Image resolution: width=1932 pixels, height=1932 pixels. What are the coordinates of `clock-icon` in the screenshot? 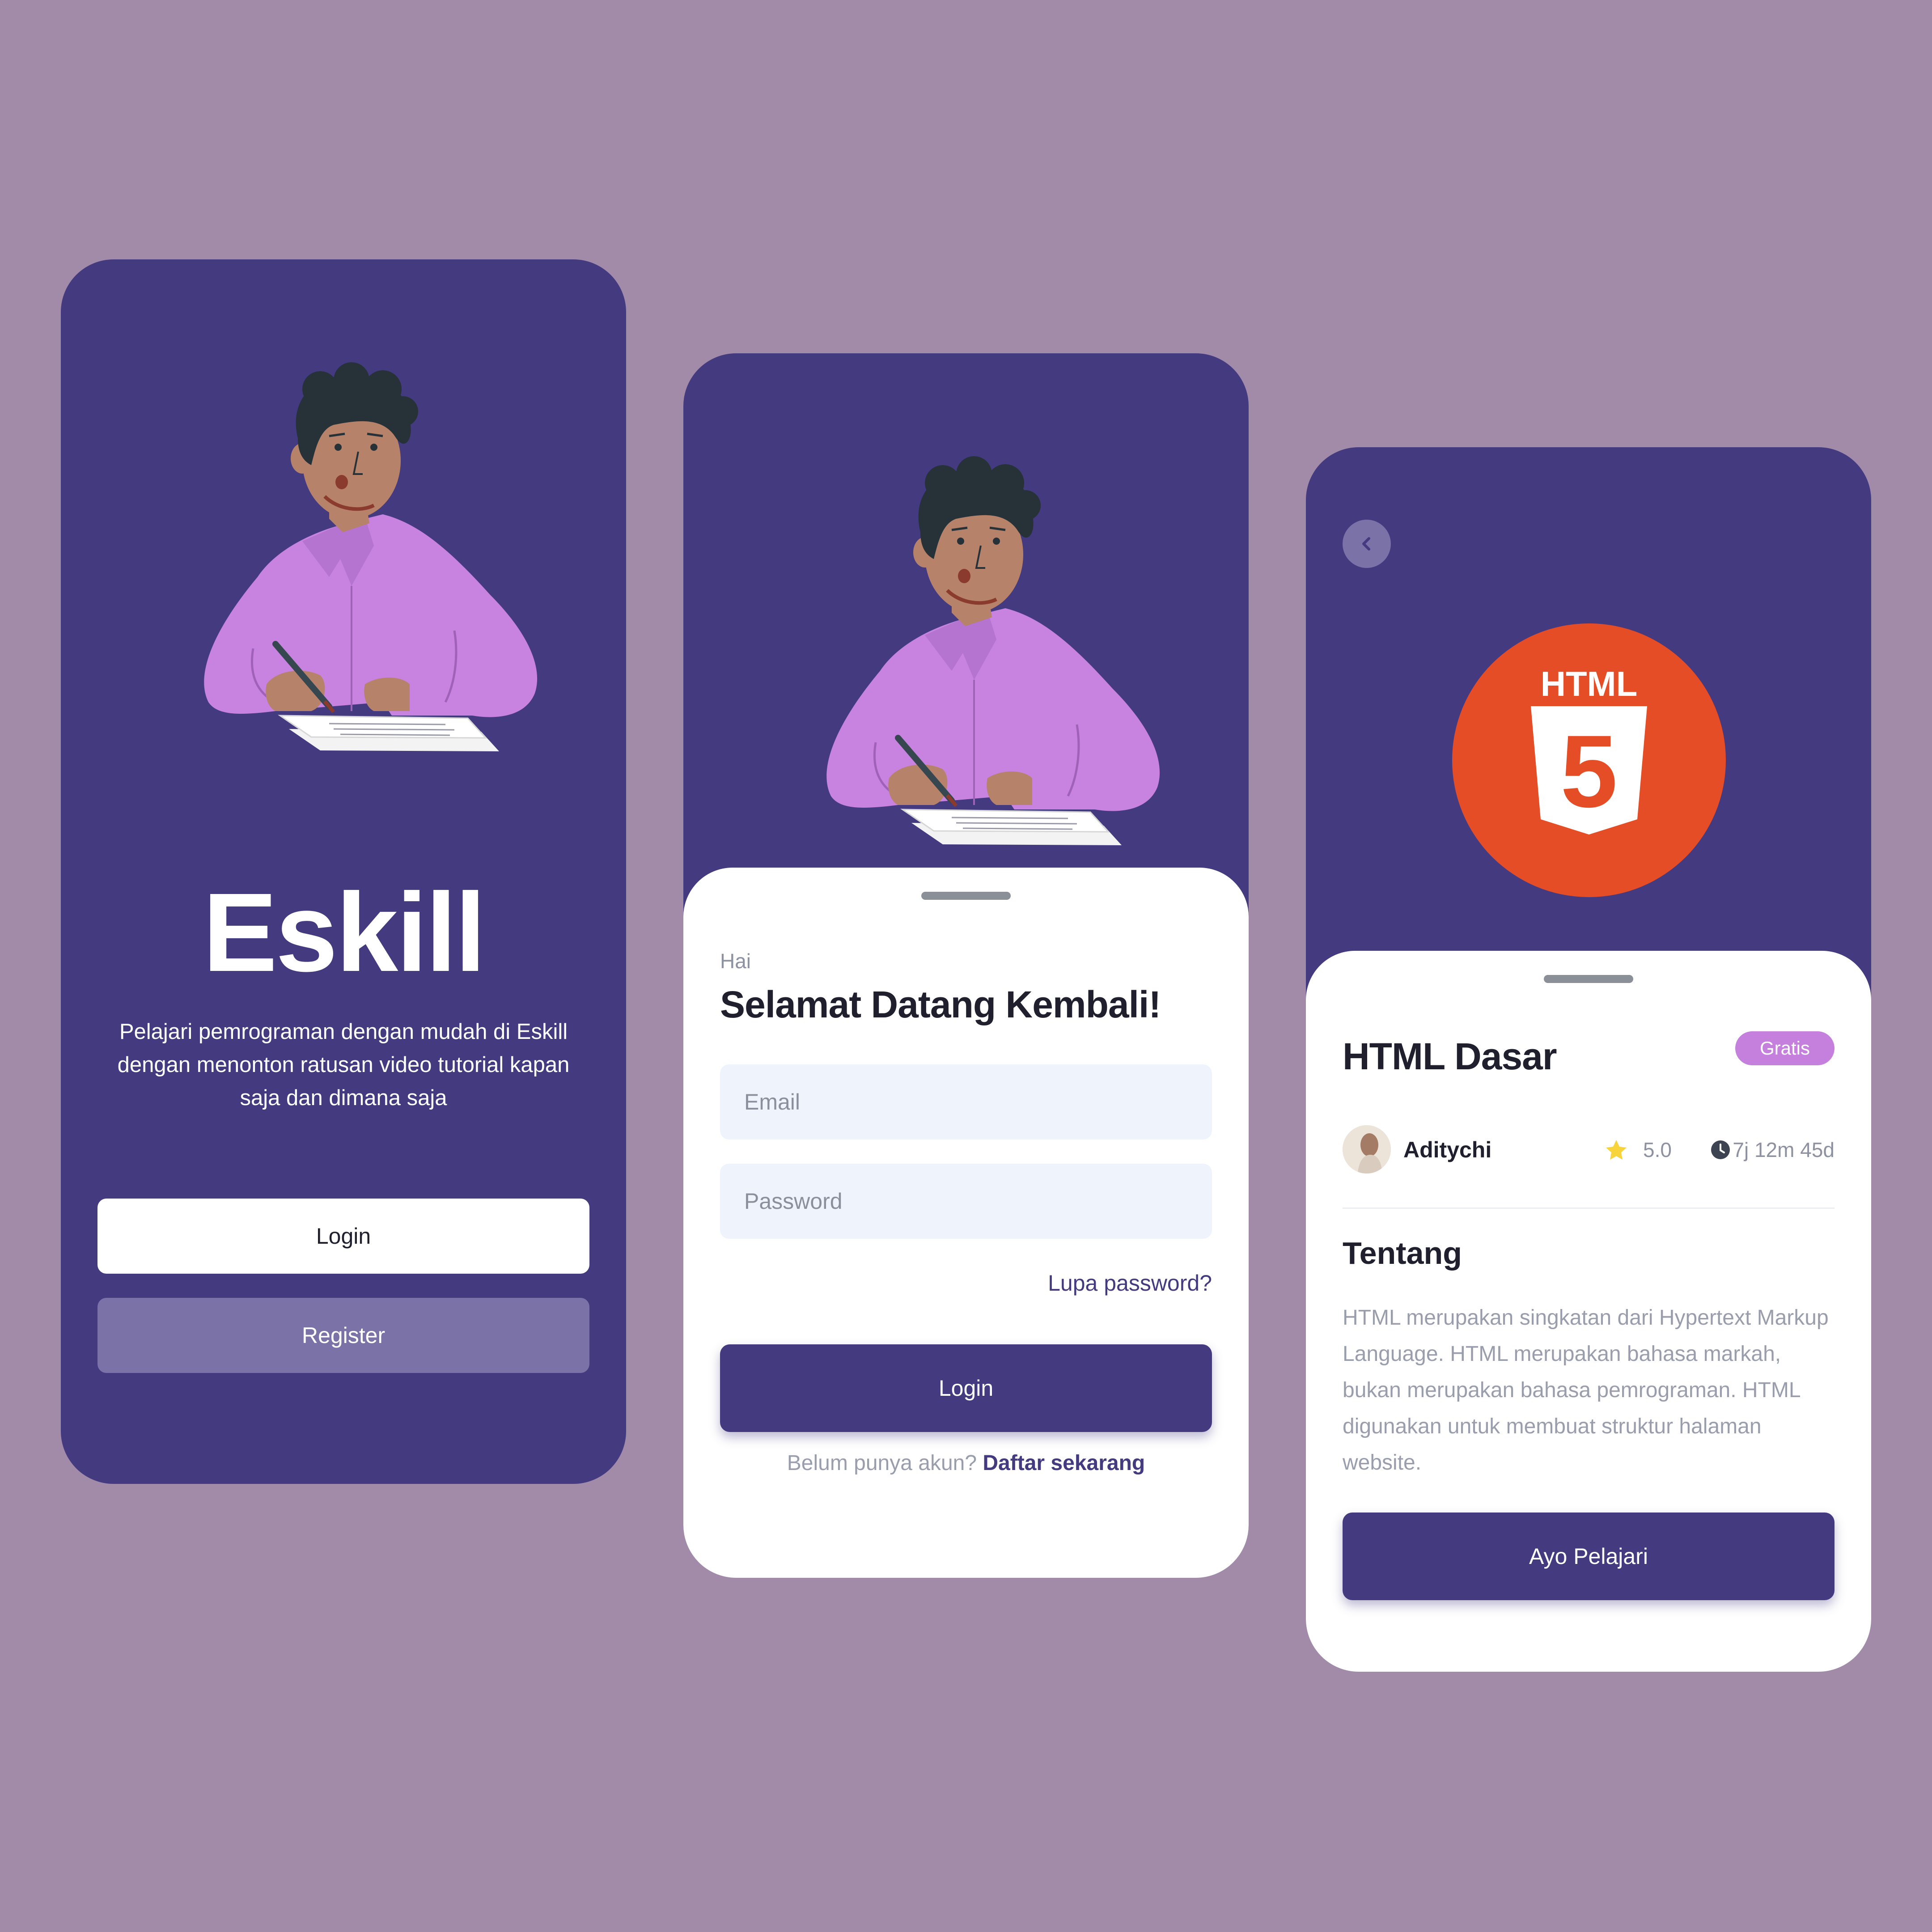 It's located at (1720, 1149).